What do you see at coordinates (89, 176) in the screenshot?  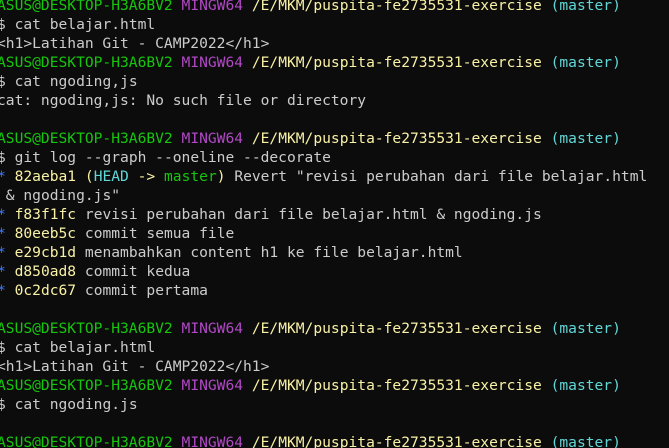 I see `ref-open-paren: (` at bounding box center [89, 176].